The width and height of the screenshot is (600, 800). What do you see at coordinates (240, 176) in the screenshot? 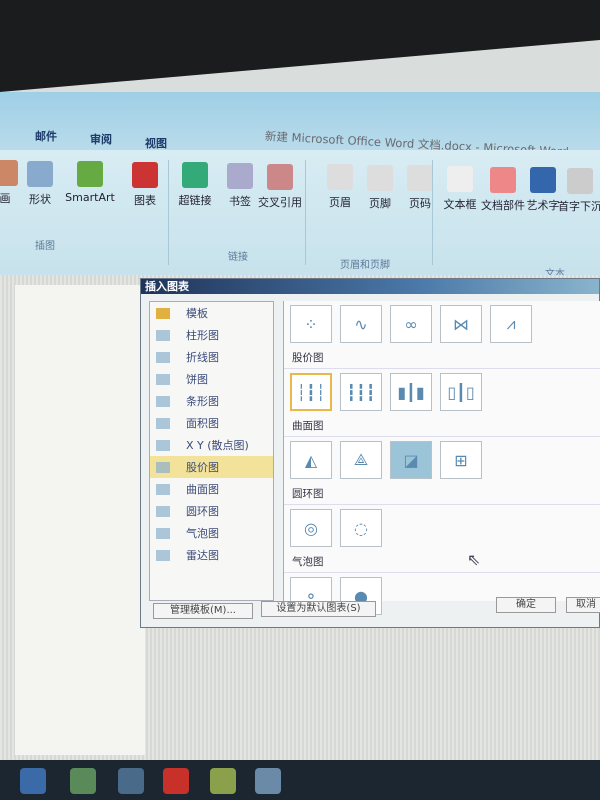
I see `bookmark-icon` at bounding box center [240, 176].